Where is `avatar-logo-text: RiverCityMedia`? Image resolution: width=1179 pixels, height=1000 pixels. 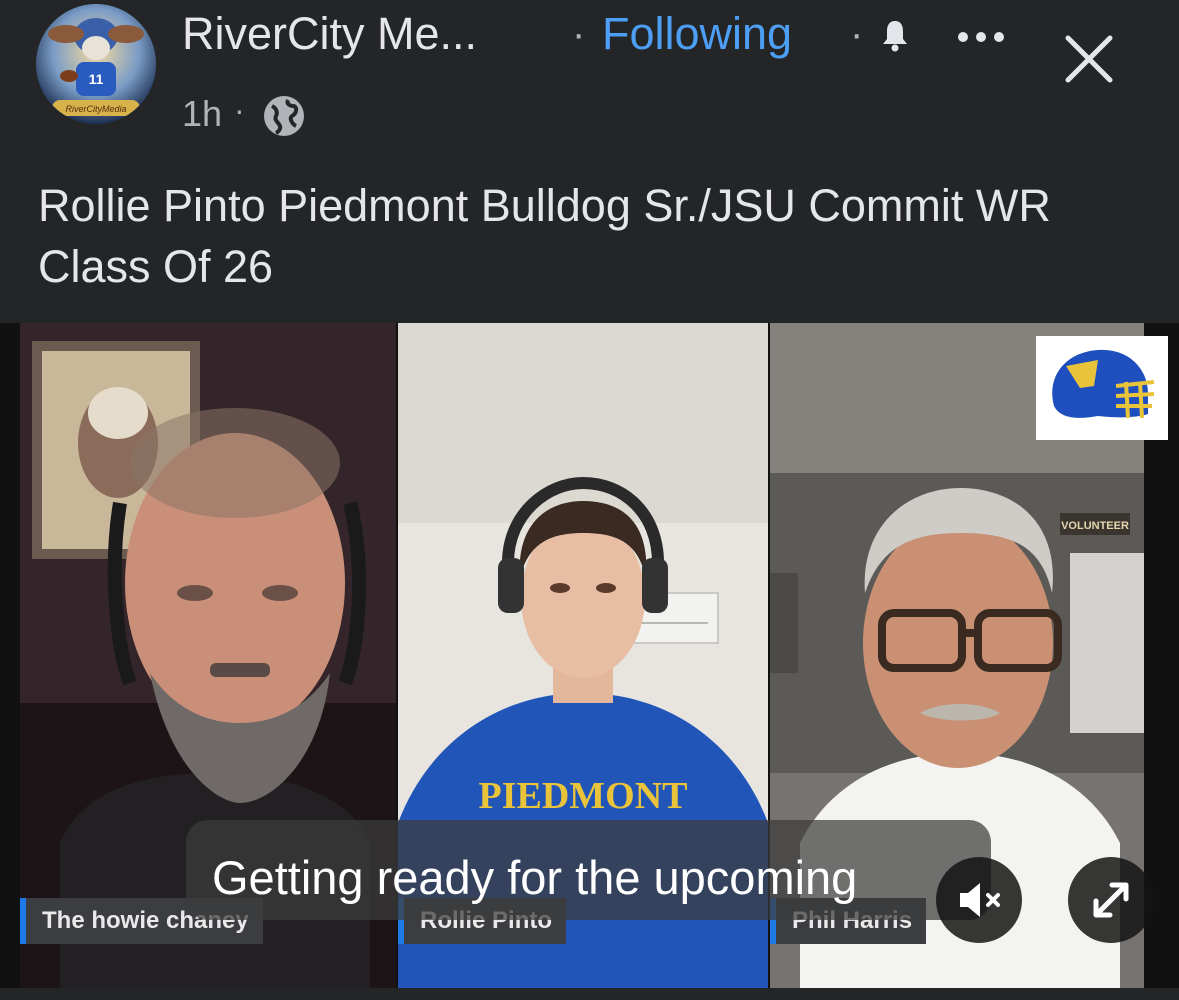 avatar-logo-text: RiverCityMedia is located at coordinates (95, 109).